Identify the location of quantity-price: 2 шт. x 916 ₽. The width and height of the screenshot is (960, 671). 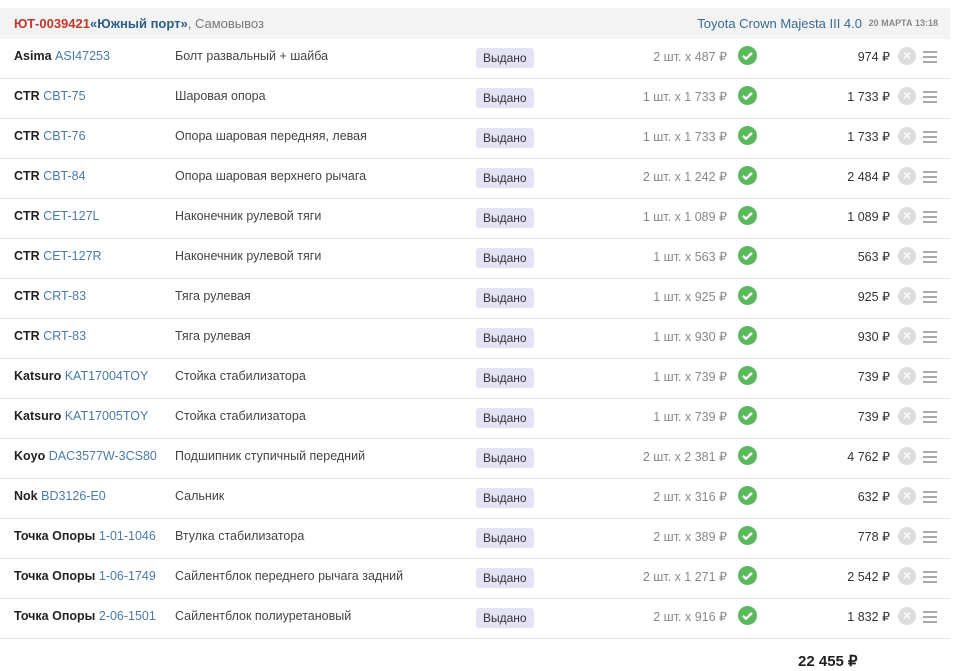
(690, 617).